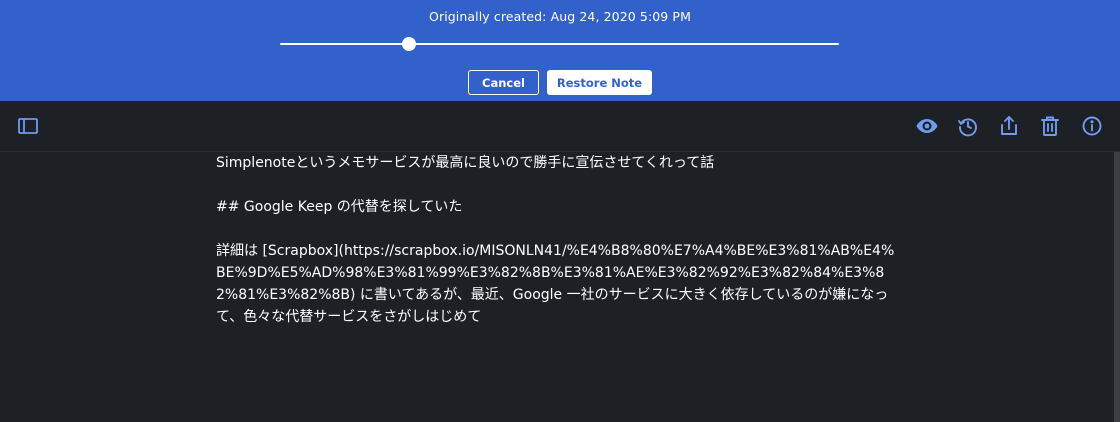 The height and width of the screenshot is (422, 1120). What do you see at coordinates (339, 207) in the screenshot?
I see `note-heading-line: ## Google Keep の代替を探していた` at bounding box center [339, 207].